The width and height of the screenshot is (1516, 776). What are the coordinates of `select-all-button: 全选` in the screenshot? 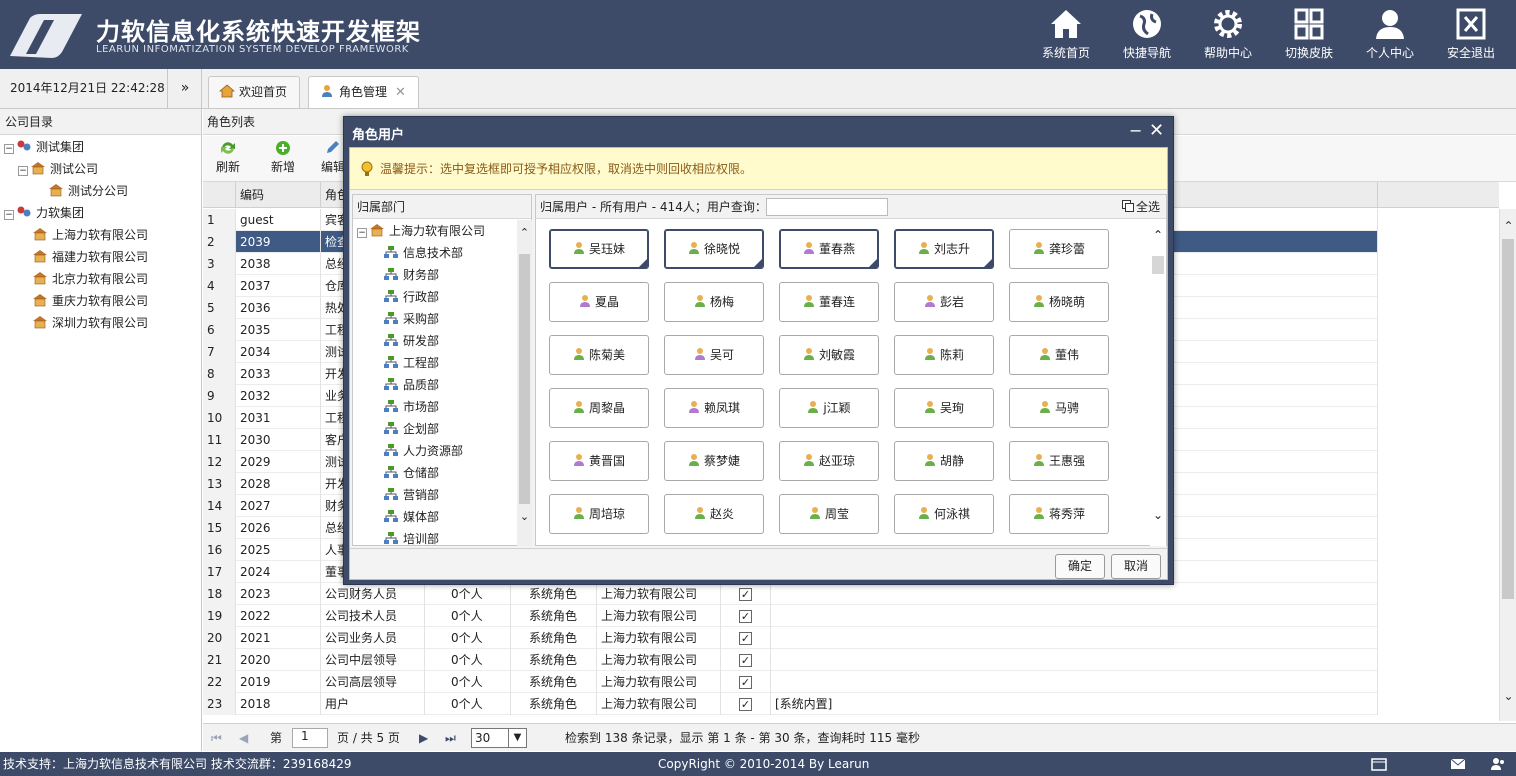 It's located at (1140, 207).